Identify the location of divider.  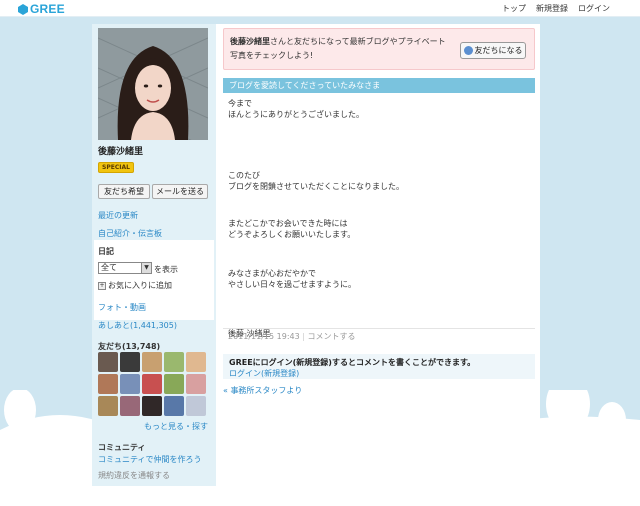
(379, 328).